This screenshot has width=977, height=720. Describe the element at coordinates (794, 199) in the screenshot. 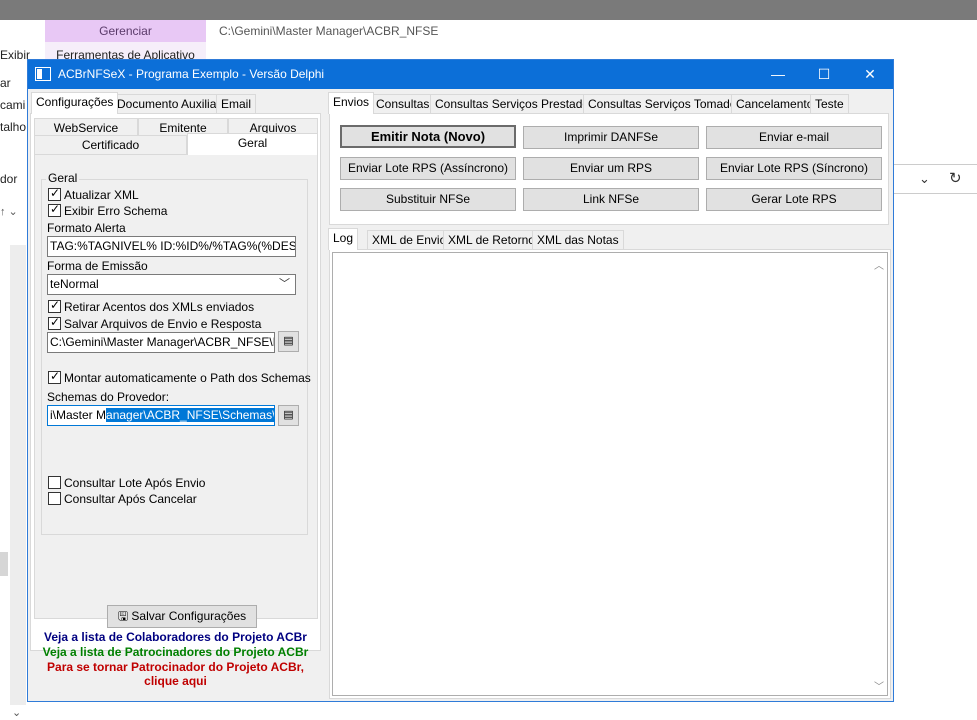

I see `gerar-lote-rps-button: Gerar Lote RPS` at that location.